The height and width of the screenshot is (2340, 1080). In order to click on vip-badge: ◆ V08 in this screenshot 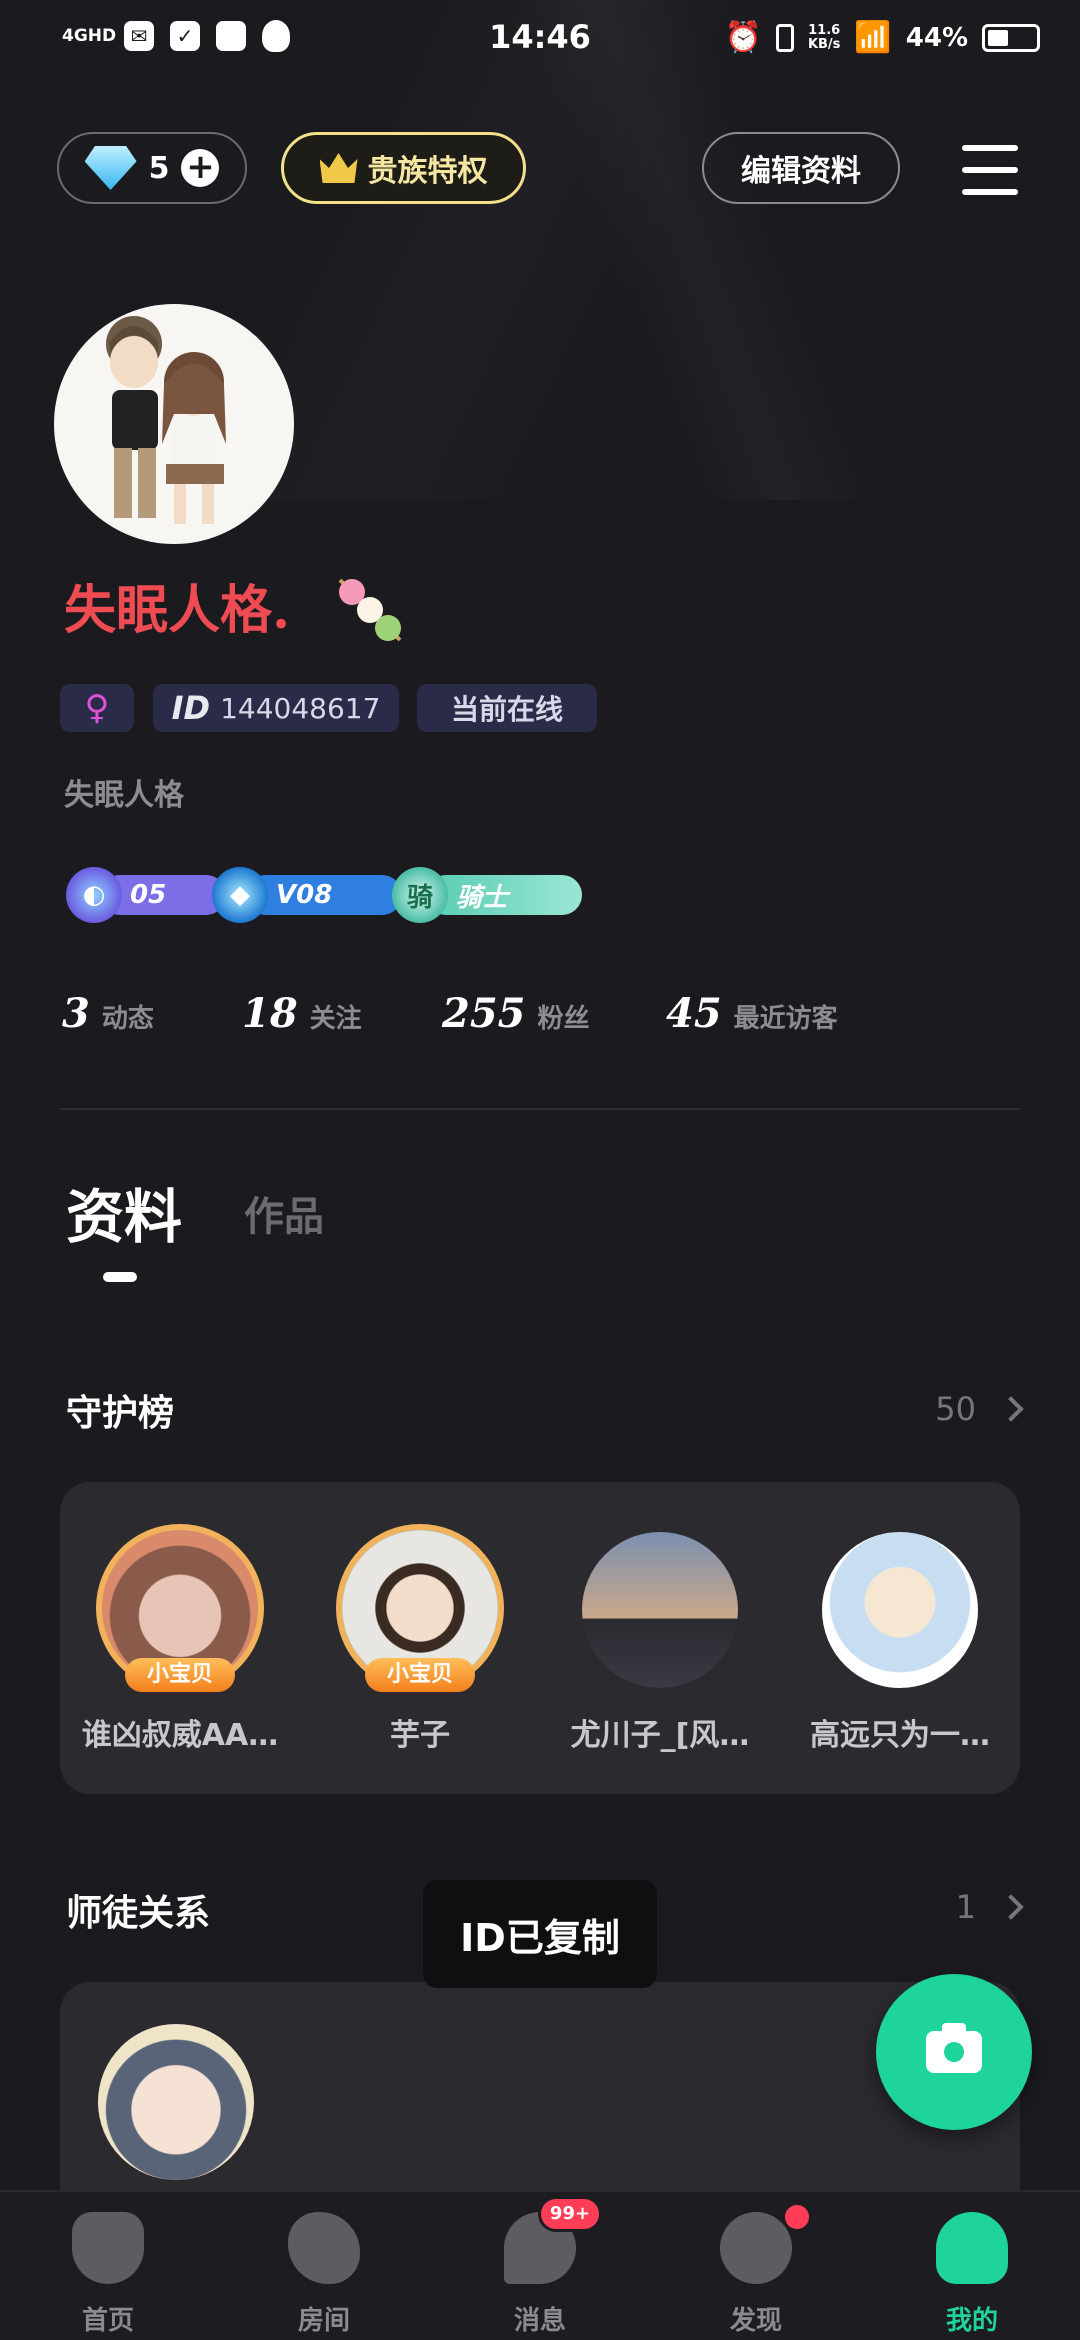, I will do `click(307, 895)`.